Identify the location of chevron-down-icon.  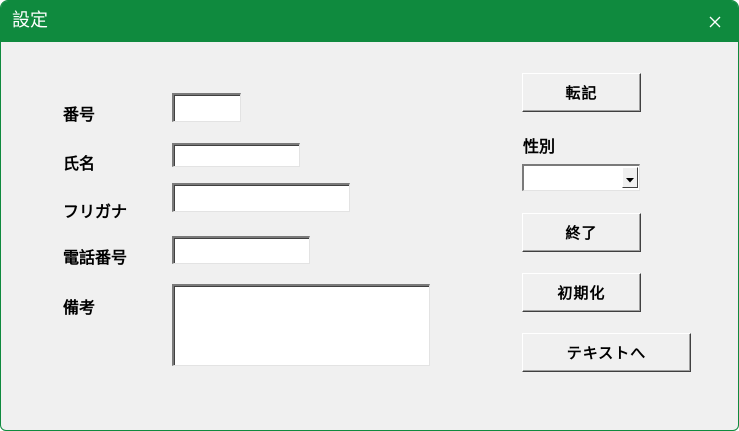
(630, 177).